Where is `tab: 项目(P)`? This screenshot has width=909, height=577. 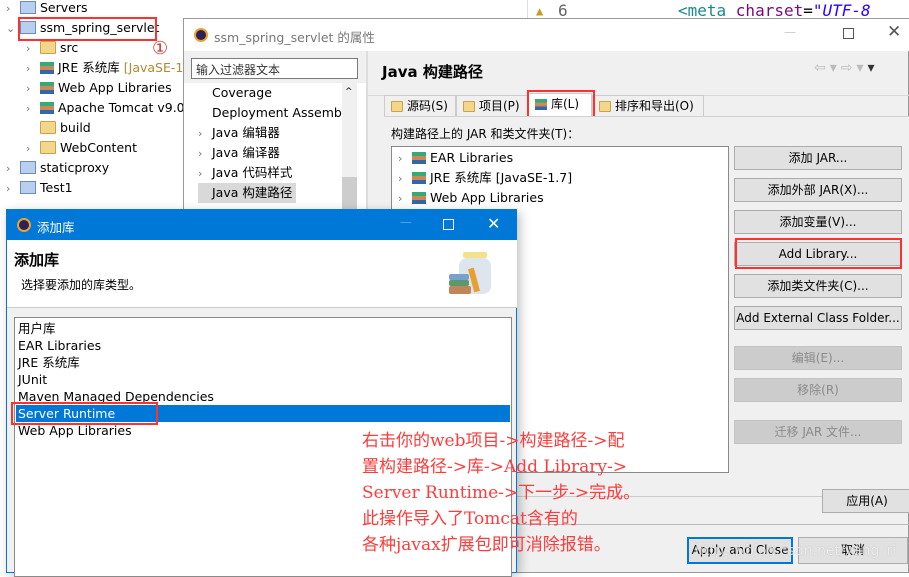
tab: 项目(P) is located at coordinates (492, 106).